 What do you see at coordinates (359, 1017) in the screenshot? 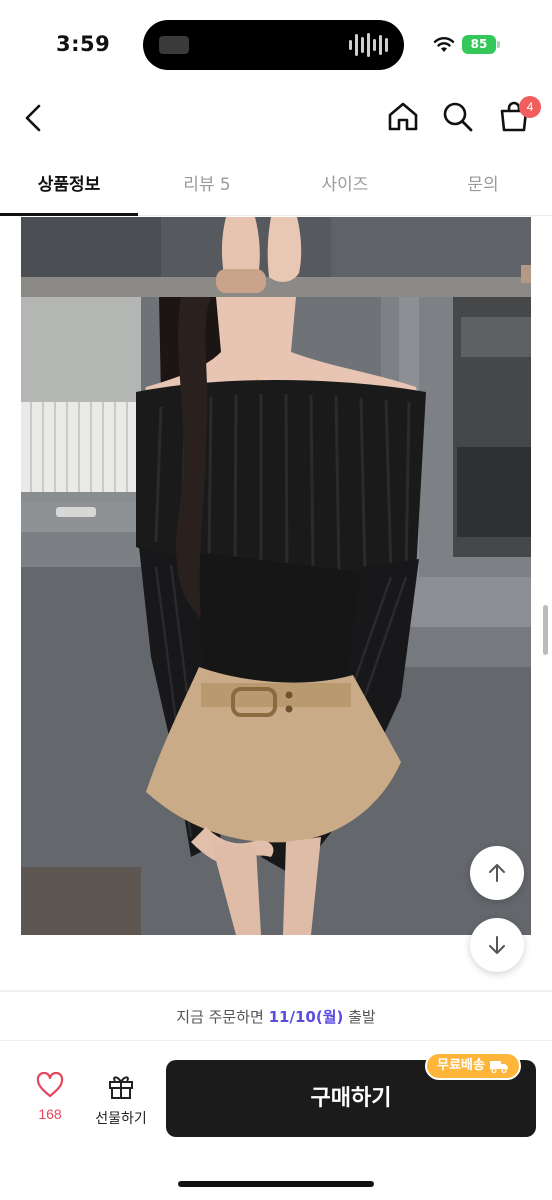
I see `shipping-suffix: 출발` at bounding box center [359, 1017].